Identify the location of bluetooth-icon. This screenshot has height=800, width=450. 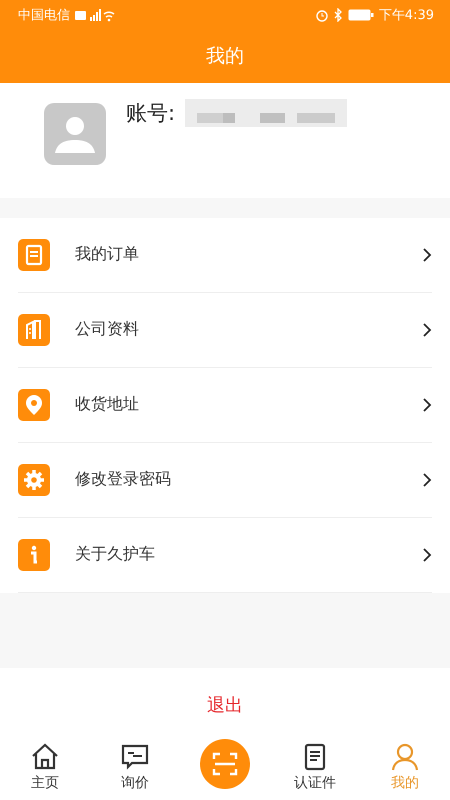
(338, 15).